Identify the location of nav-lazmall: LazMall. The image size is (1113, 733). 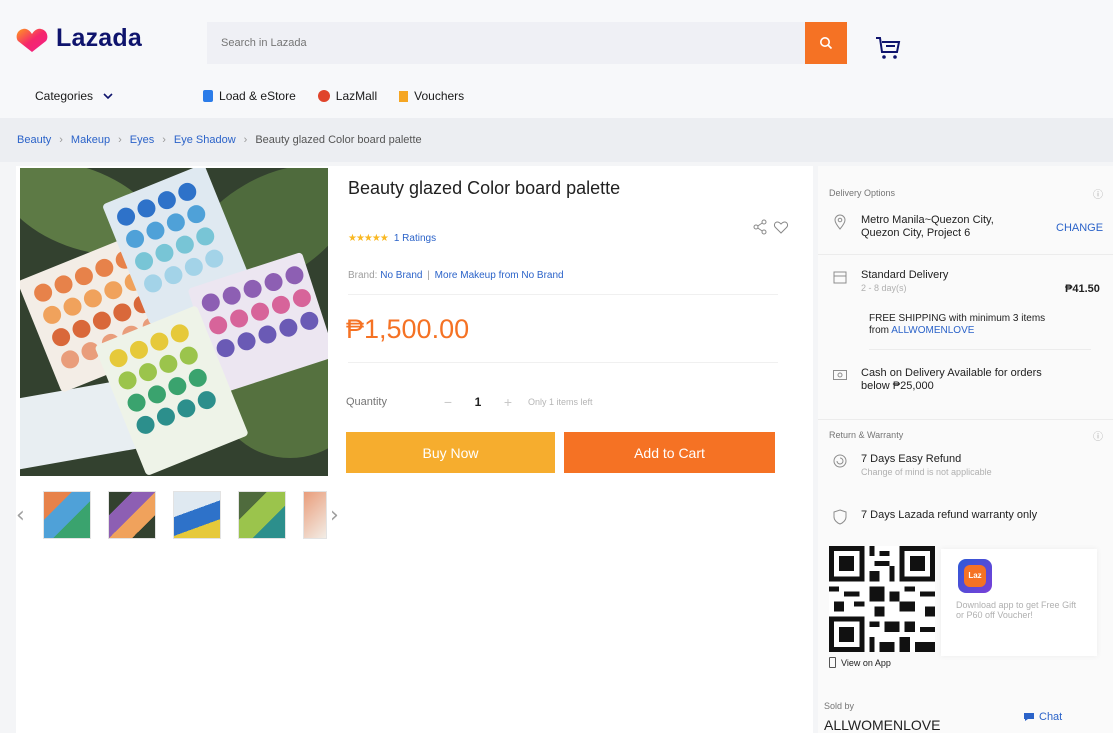
(347, 96).